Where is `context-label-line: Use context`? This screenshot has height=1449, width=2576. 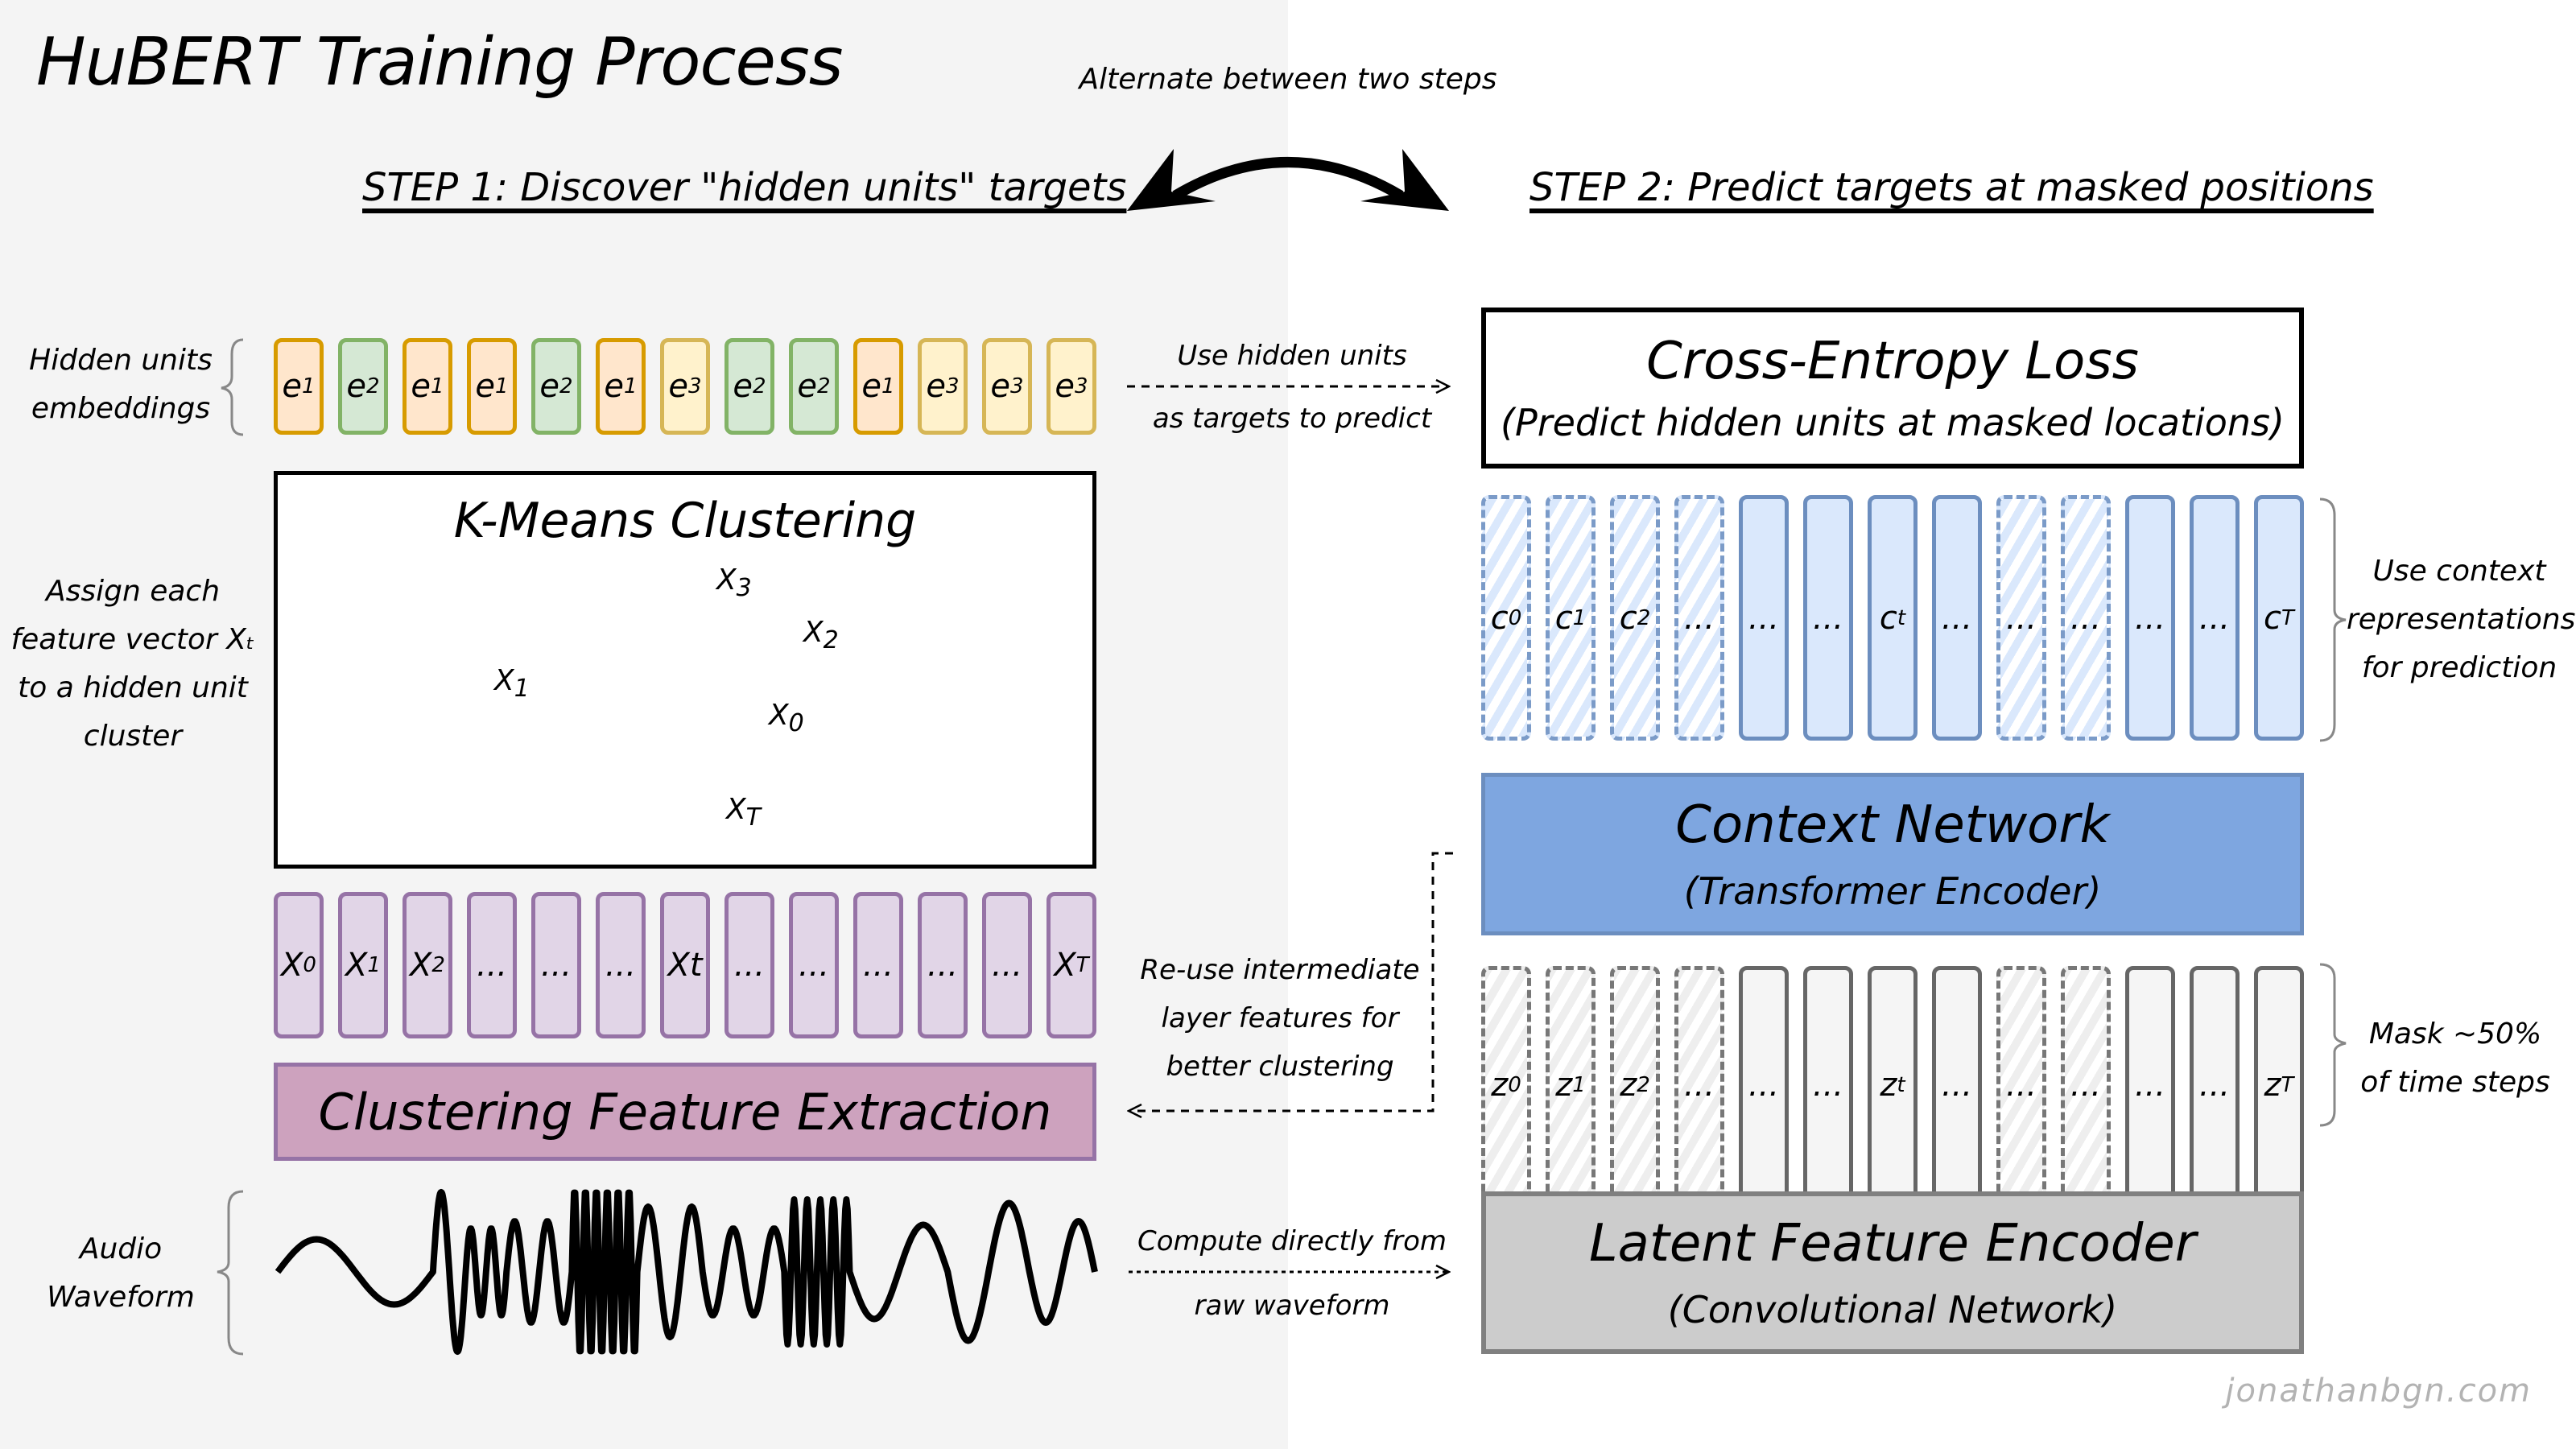 context-label-line: Use context is located at coordinates (2459, 571).